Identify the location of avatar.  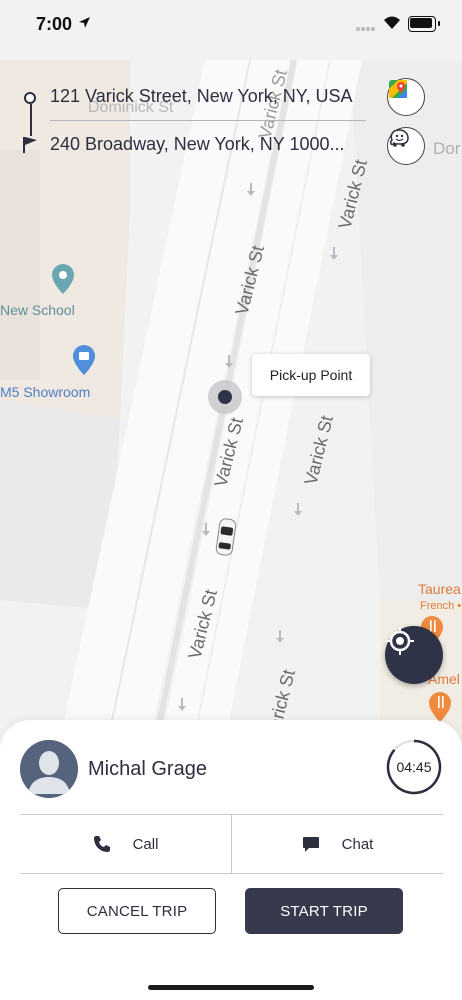
(49, 769).